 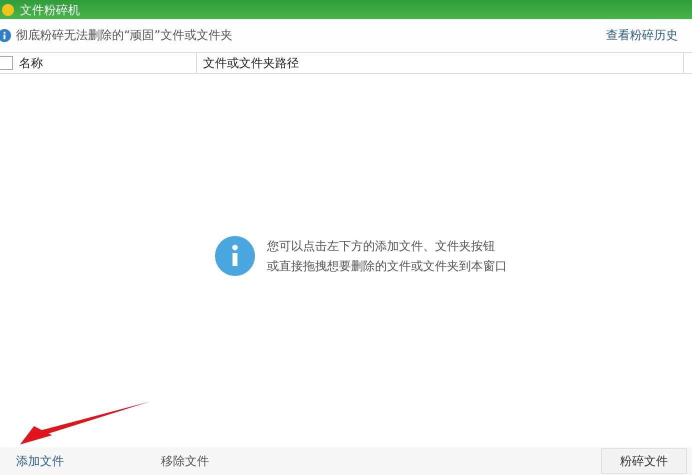 I want to click on column-header: 文件或文件夹路径, so click(x=440, y=63).